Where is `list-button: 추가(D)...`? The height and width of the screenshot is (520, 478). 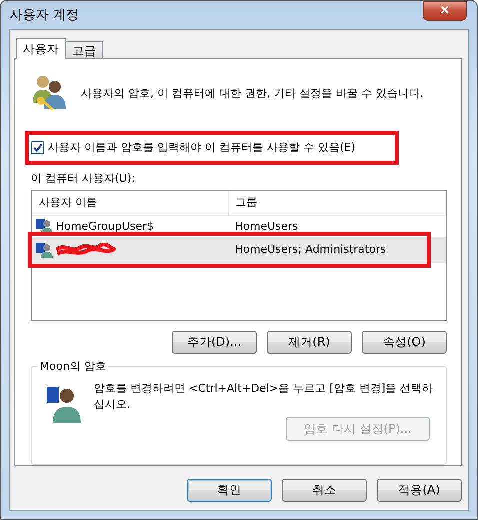 list-button: 추가(D)... is located at coordinates (214, 342).